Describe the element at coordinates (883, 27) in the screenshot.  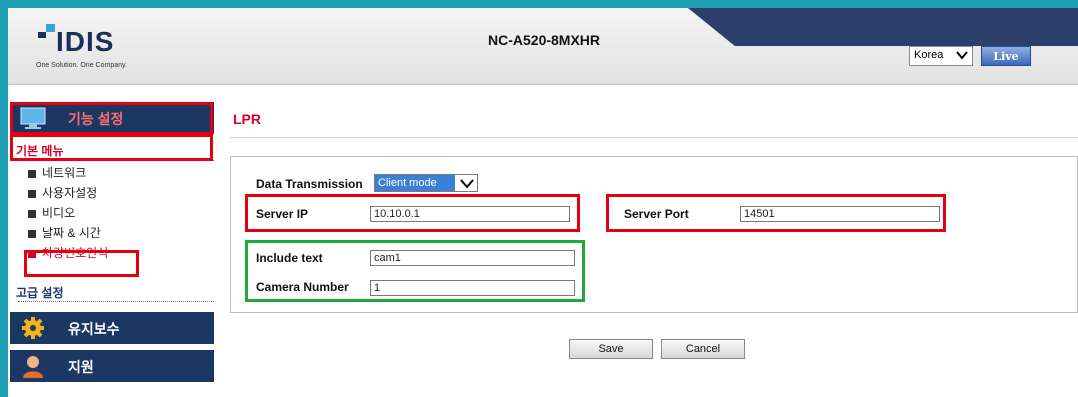
I see `header-band` at that location.